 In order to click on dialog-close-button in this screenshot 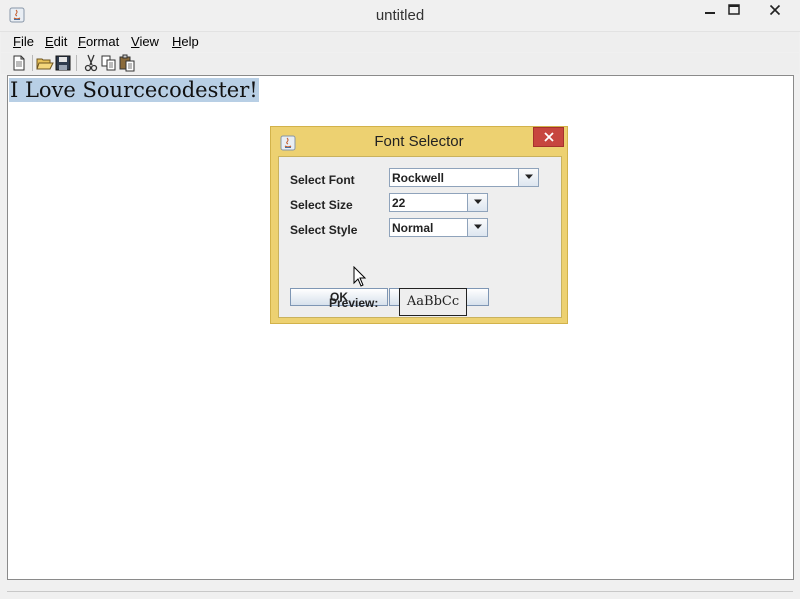, I will do `click(548, 137)`.